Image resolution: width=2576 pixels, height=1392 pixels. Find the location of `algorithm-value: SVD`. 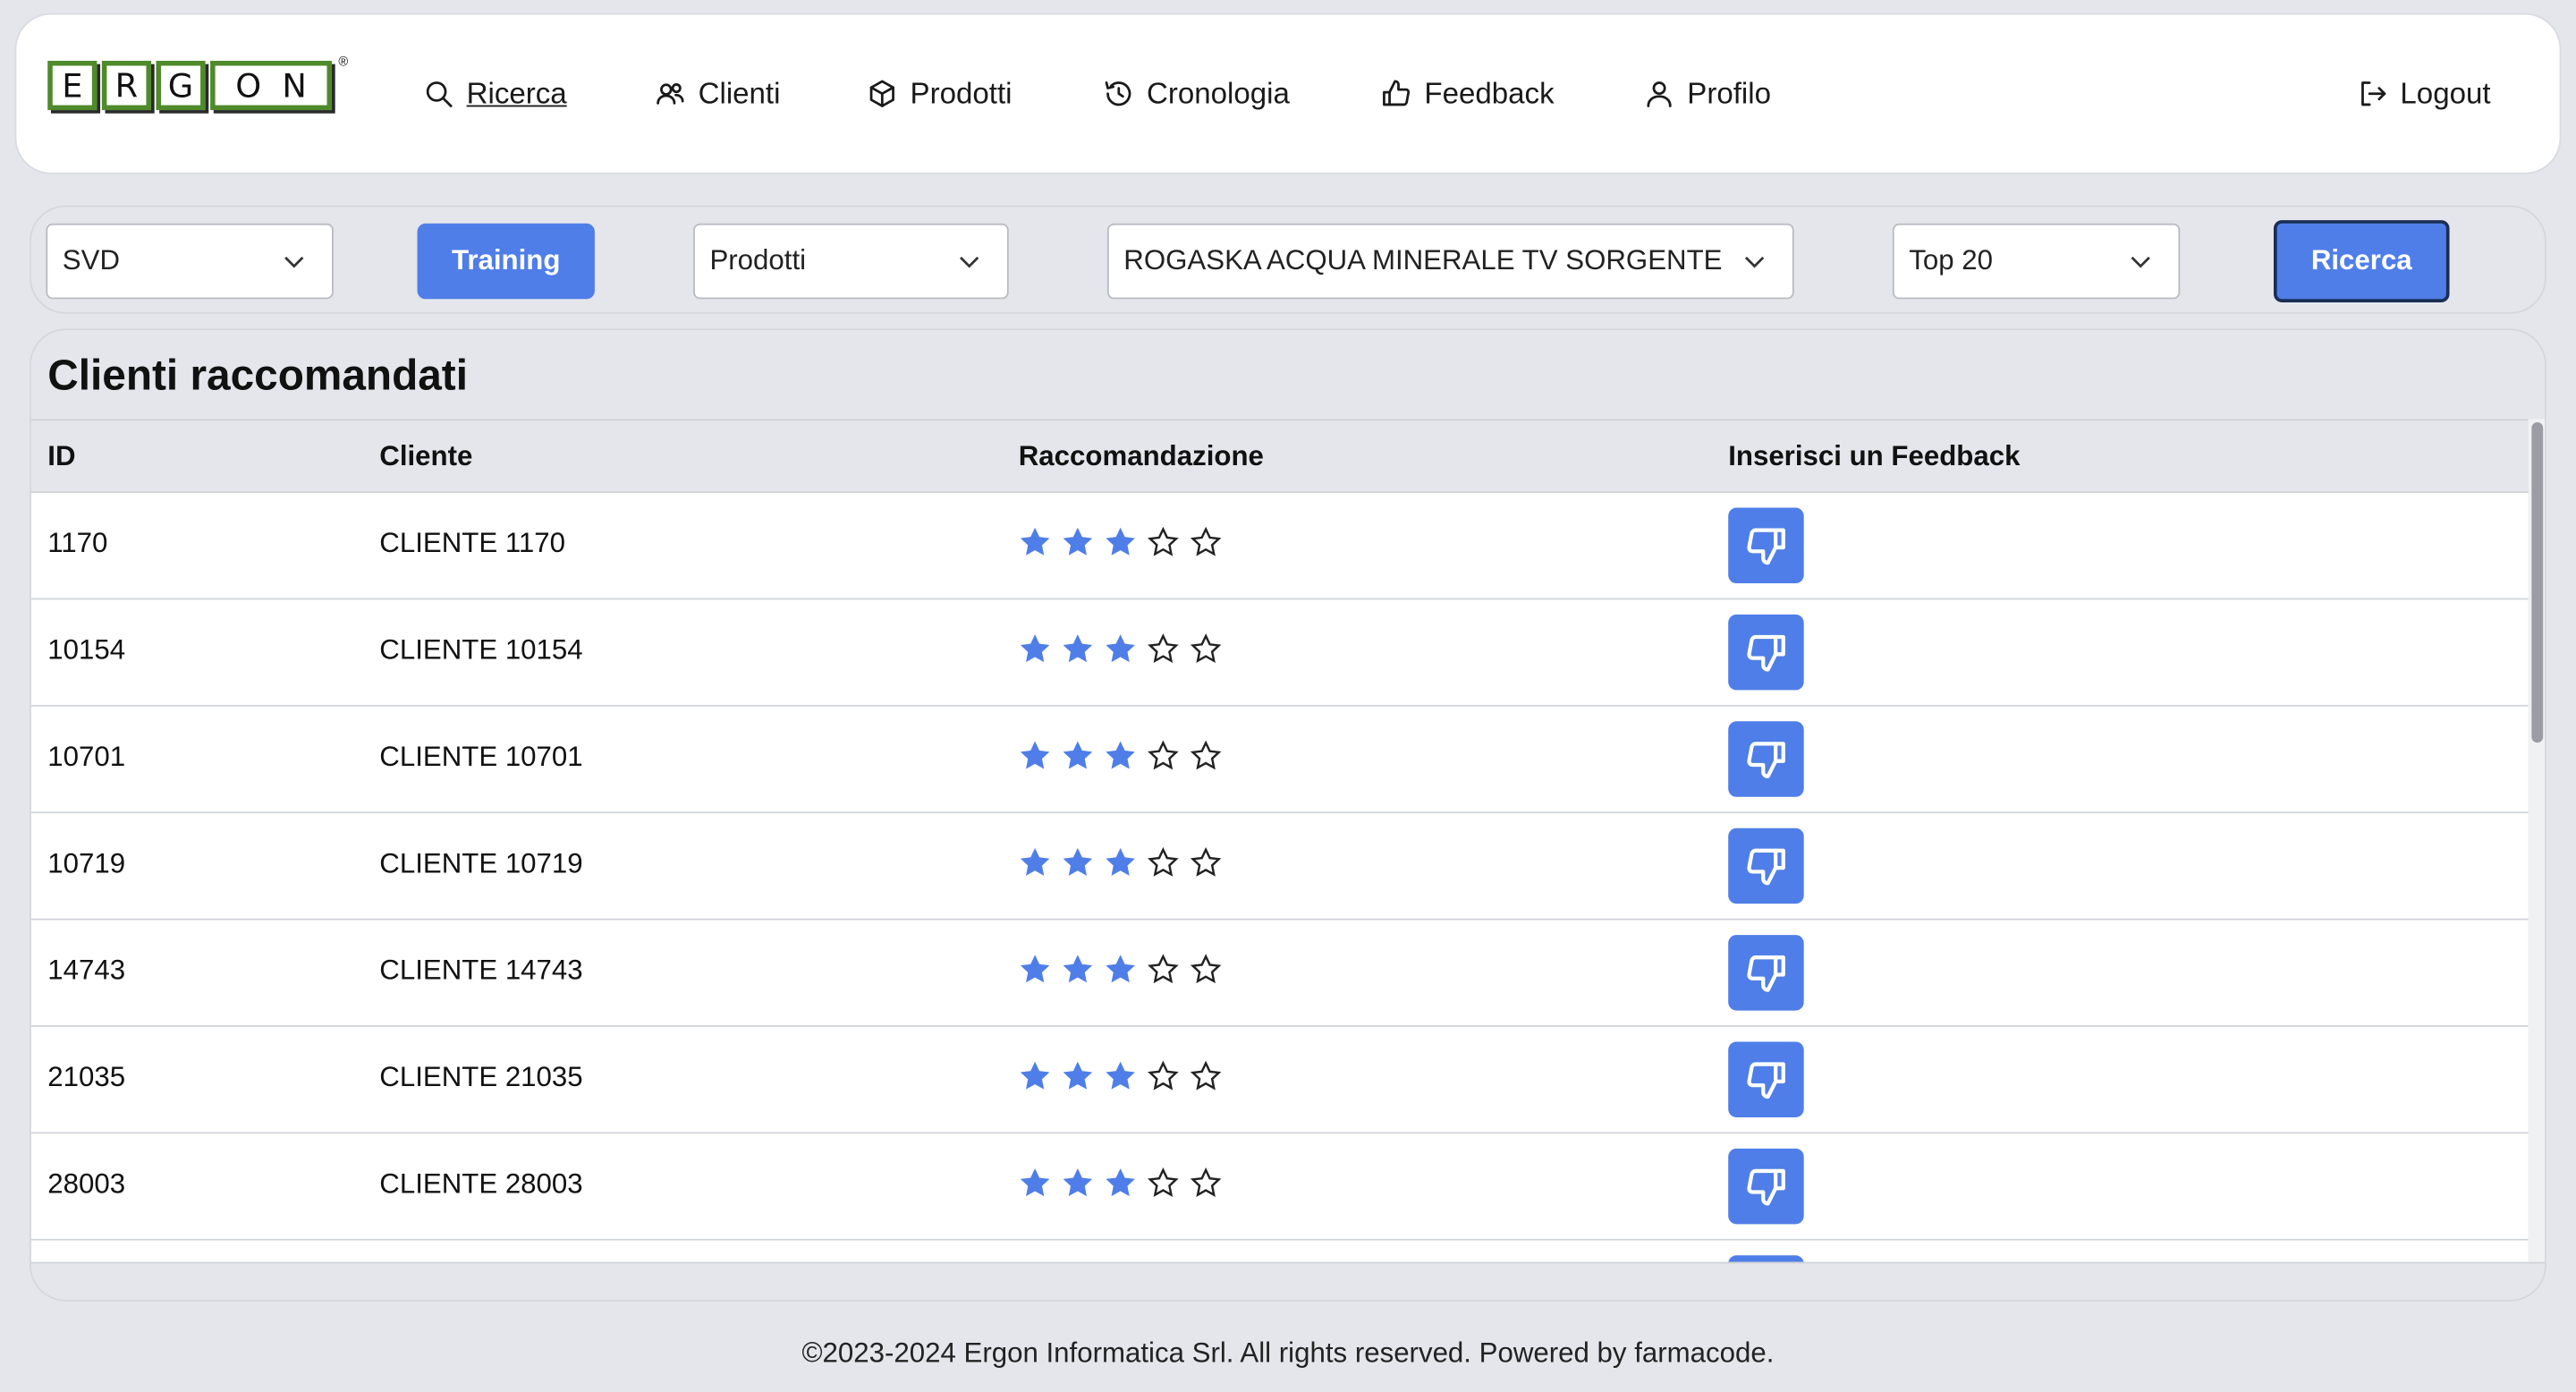

algorithm-value: SVD is located at coordinates (91, 260).